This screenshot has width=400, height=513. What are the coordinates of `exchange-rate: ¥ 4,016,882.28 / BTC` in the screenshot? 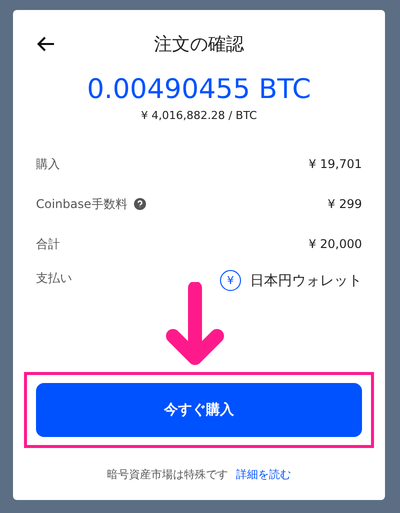 It's located at (199, 115).